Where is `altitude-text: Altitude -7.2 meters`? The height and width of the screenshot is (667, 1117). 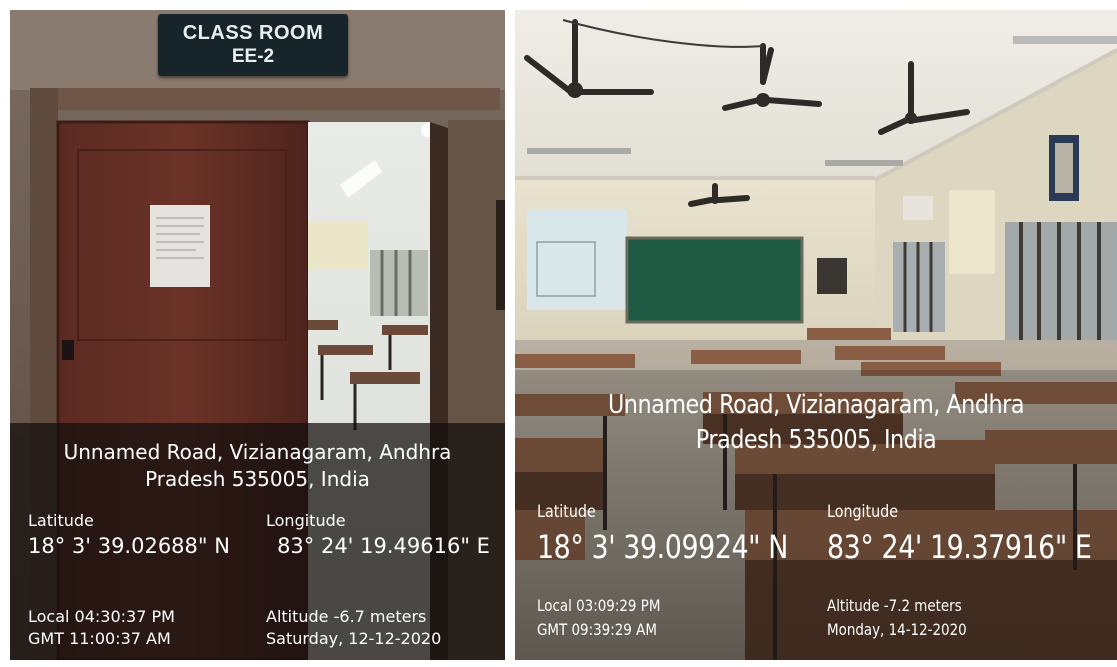
altitude-text: Altitude -7.2 meters is located at coordinates (894, 605).